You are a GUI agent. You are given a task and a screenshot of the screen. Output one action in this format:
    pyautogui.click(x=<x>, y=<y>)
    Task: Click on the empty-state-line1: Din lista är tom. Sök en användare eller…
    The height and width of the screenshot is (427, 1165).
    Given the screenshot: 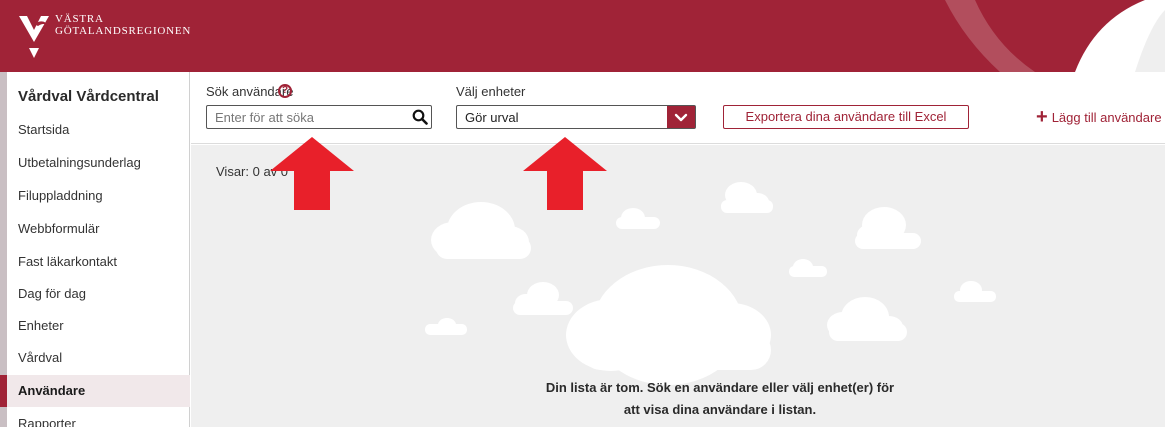 What is the action you would take?
    pyautogui.click(x=720, y=387)
    